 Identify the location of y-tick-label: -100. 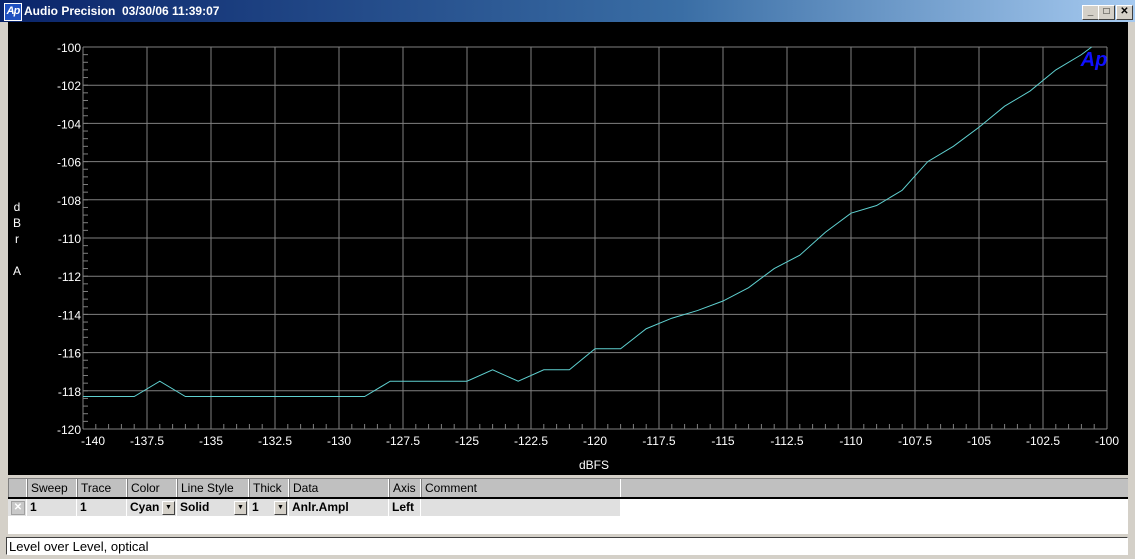
(69, 48).